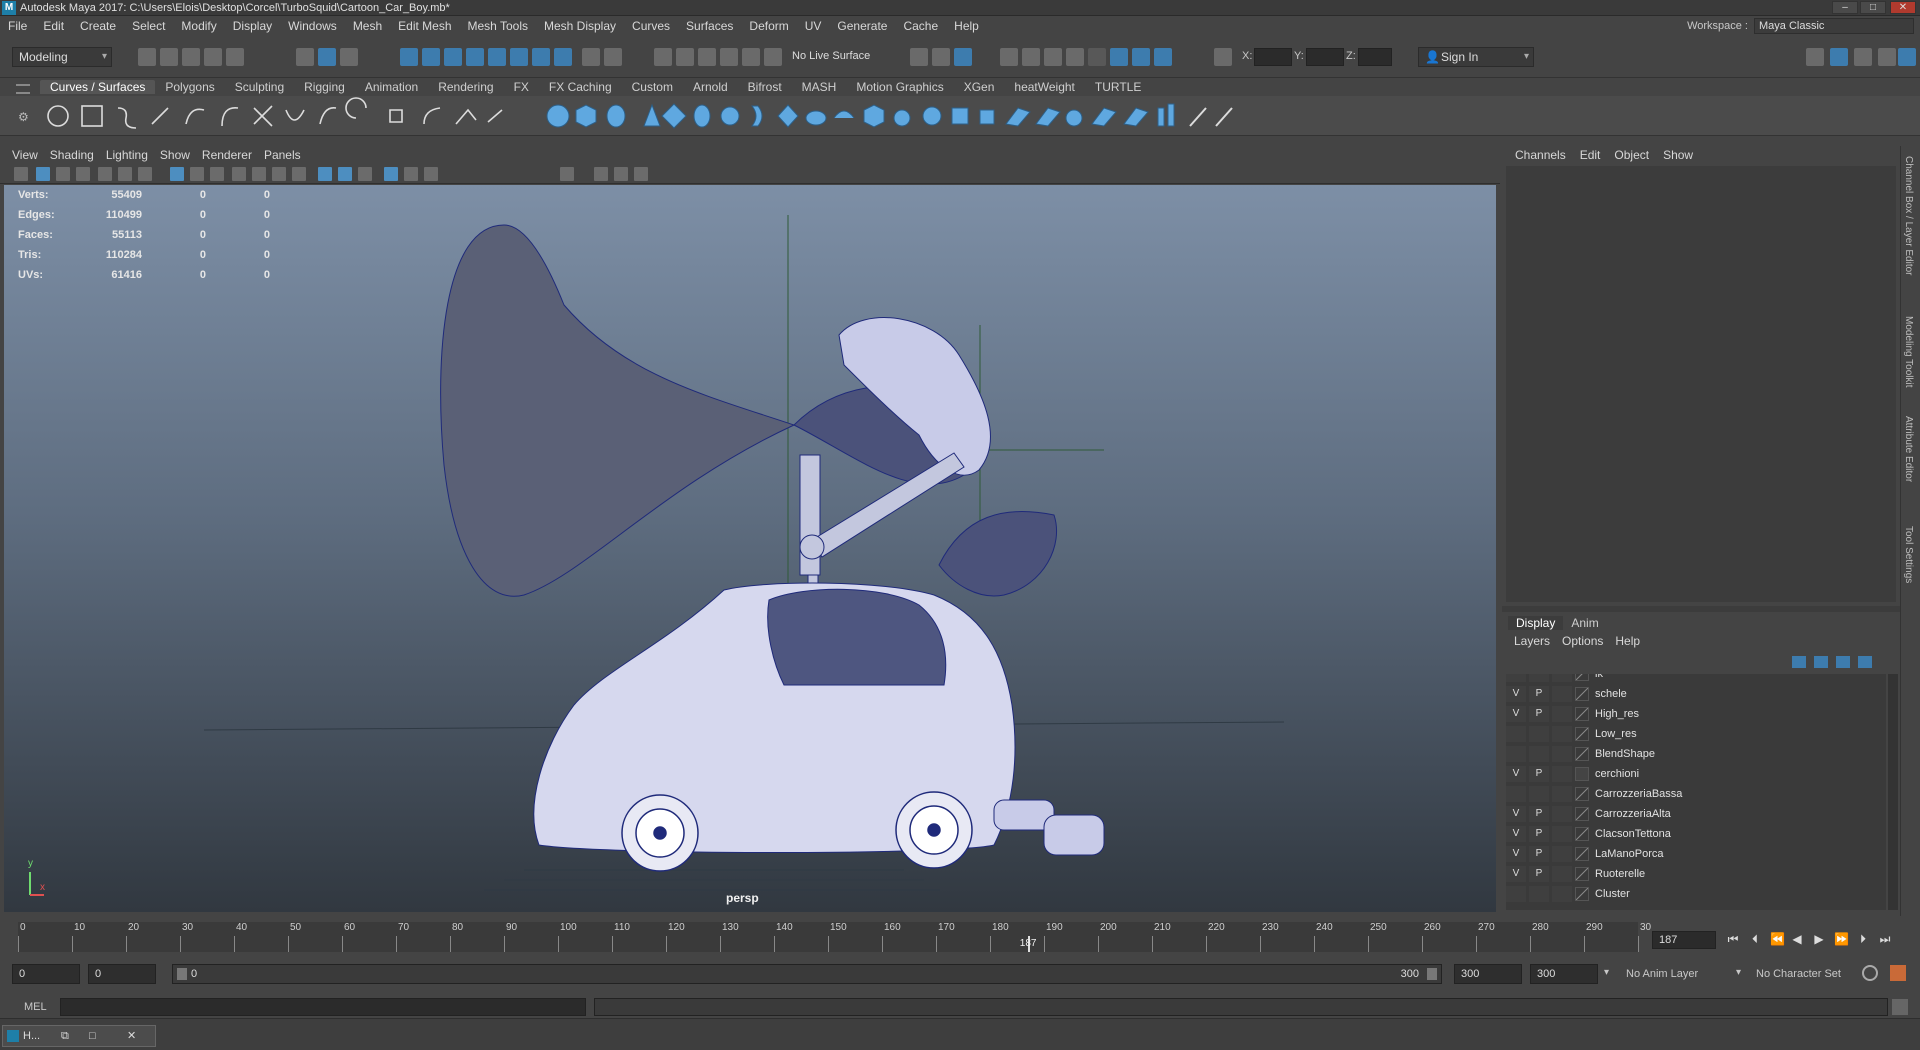 Image resolution: width=1920 pixels, height=1050 pixels. What do you see at coordinates (1701, 609) in the screenshot?
I see `panel-divider` at bounding box center [1701, 609].